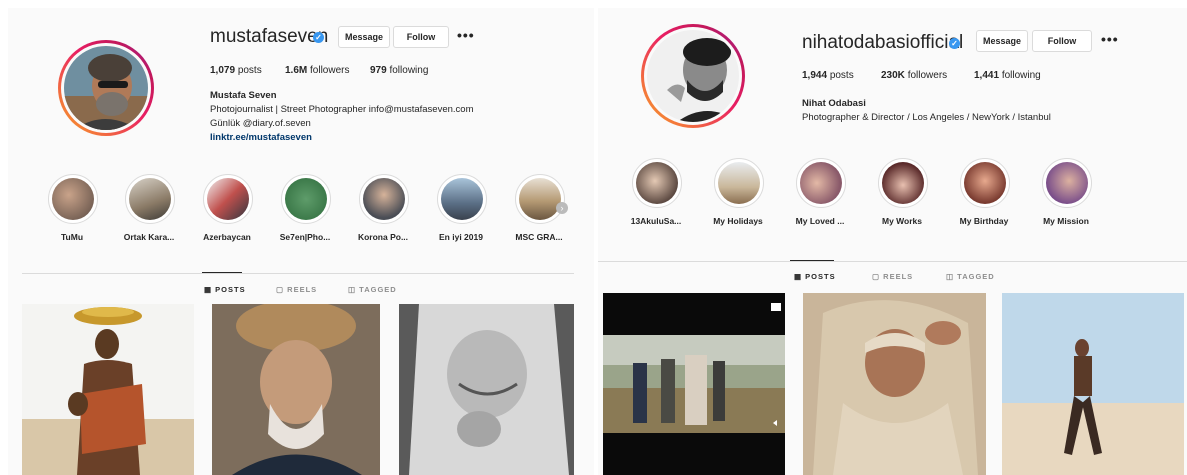 This screenshot has height=475, width=1187. I want to click on highlight-se7en, so click(306, 199).